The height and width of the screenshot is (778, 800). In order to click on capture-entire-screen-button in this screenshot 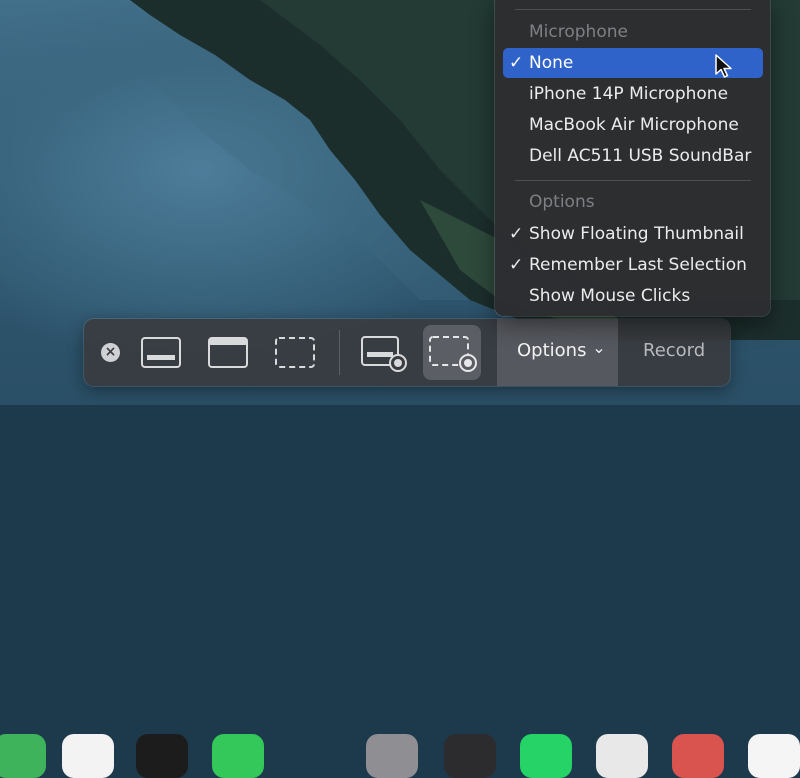, I will do `click(161, 352)`.